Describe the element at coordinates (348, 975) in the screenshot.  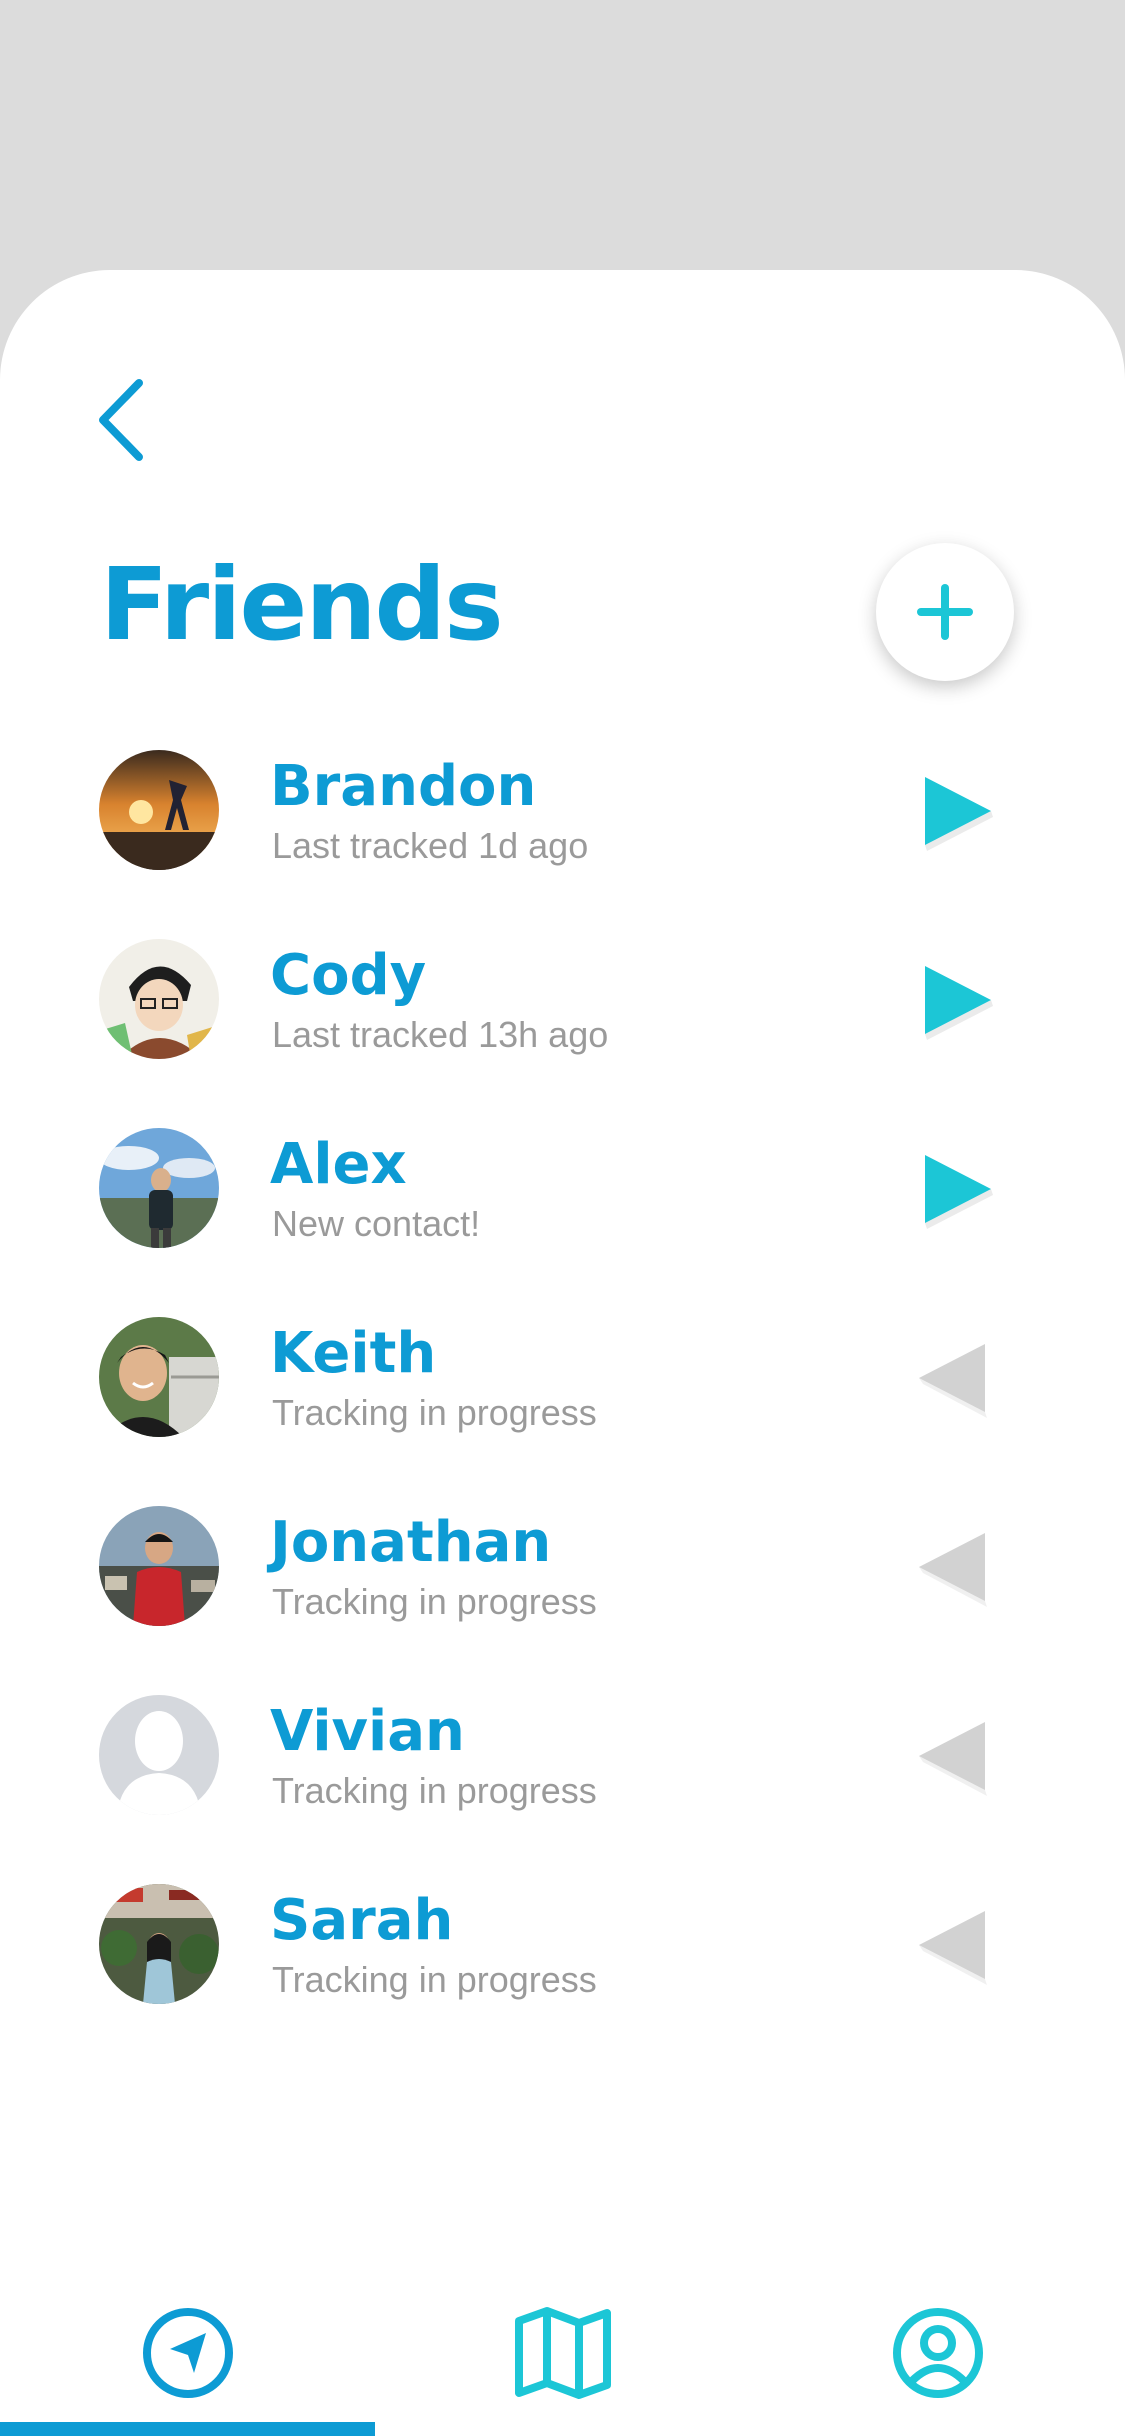
I see `friend-name: Cody` at that location.